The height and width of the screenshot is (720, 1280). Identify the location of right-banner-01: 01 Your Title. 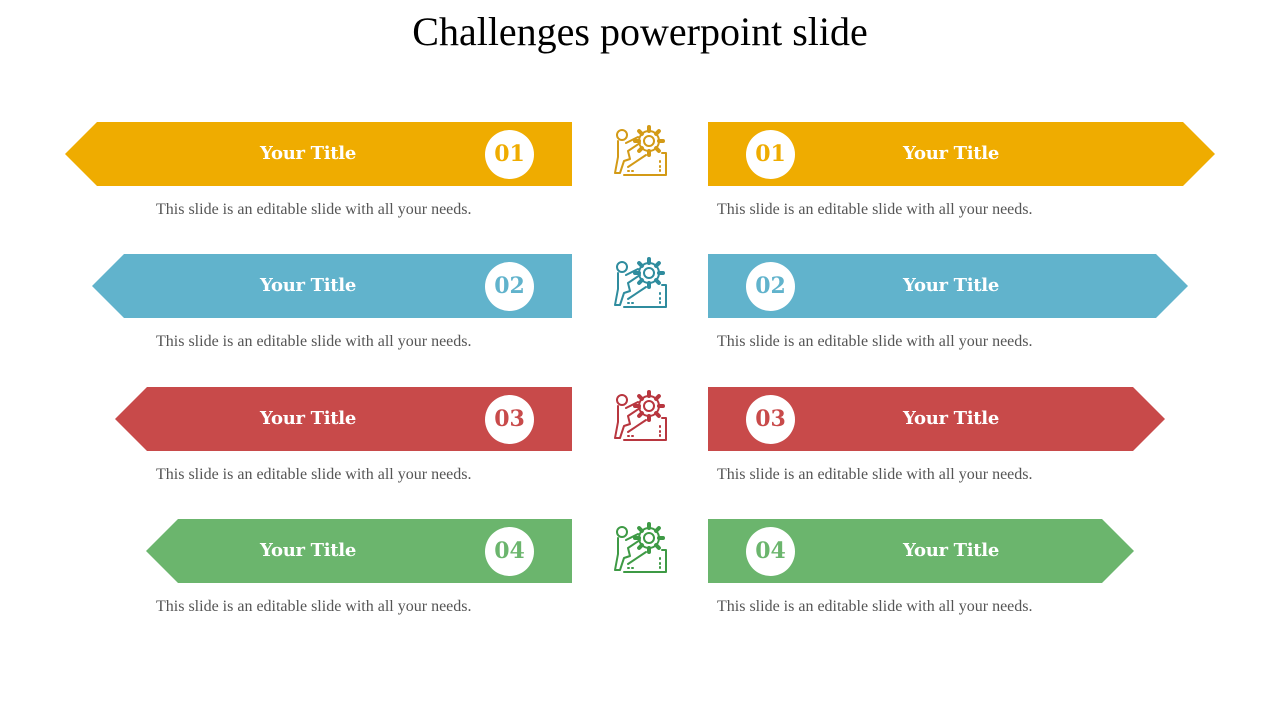
(961, 154).